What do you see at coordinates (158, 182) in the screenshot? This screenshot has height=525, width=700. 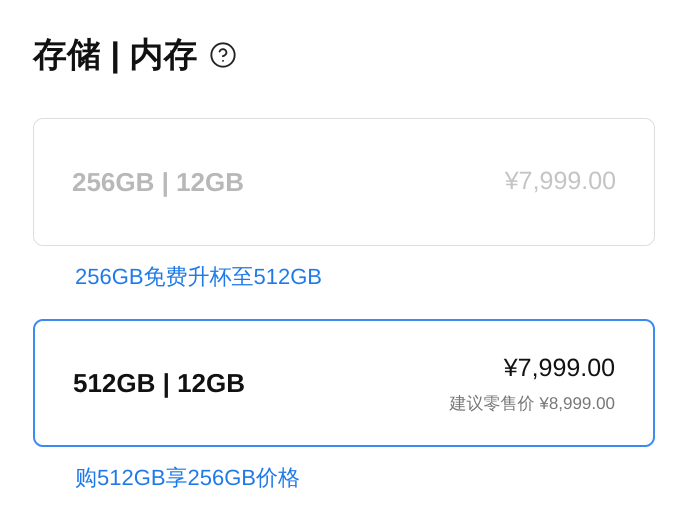 I see `option-spec: 256GB | 12GB` at bounding box center [158, 182].